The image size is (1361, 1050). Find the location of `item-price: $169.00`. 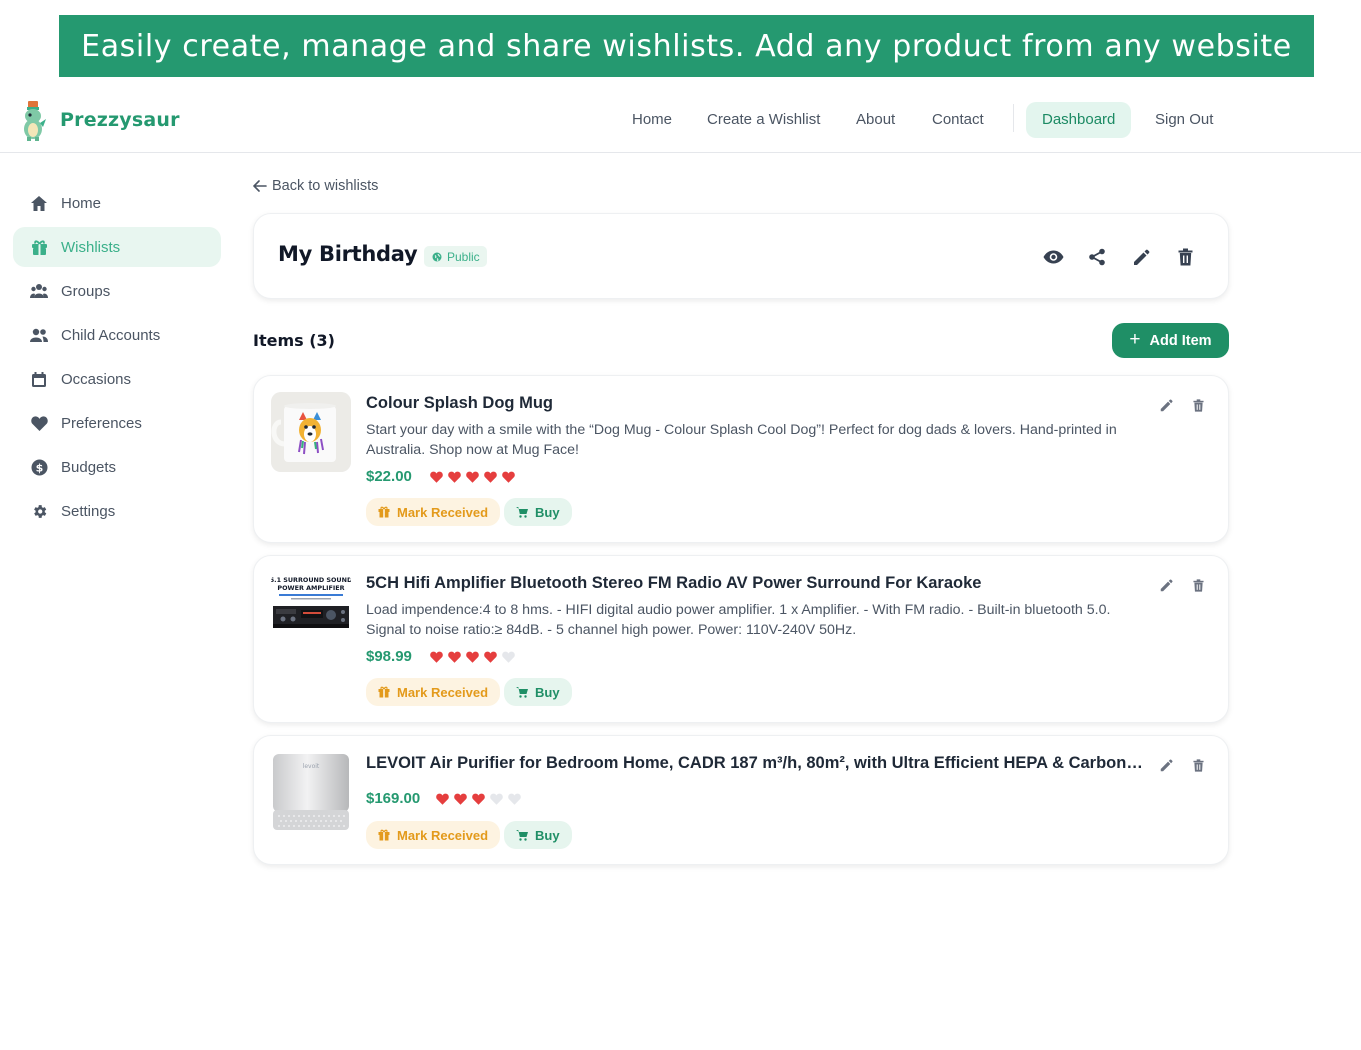

item-price: $169.00 is located at coordinates (393, 798).